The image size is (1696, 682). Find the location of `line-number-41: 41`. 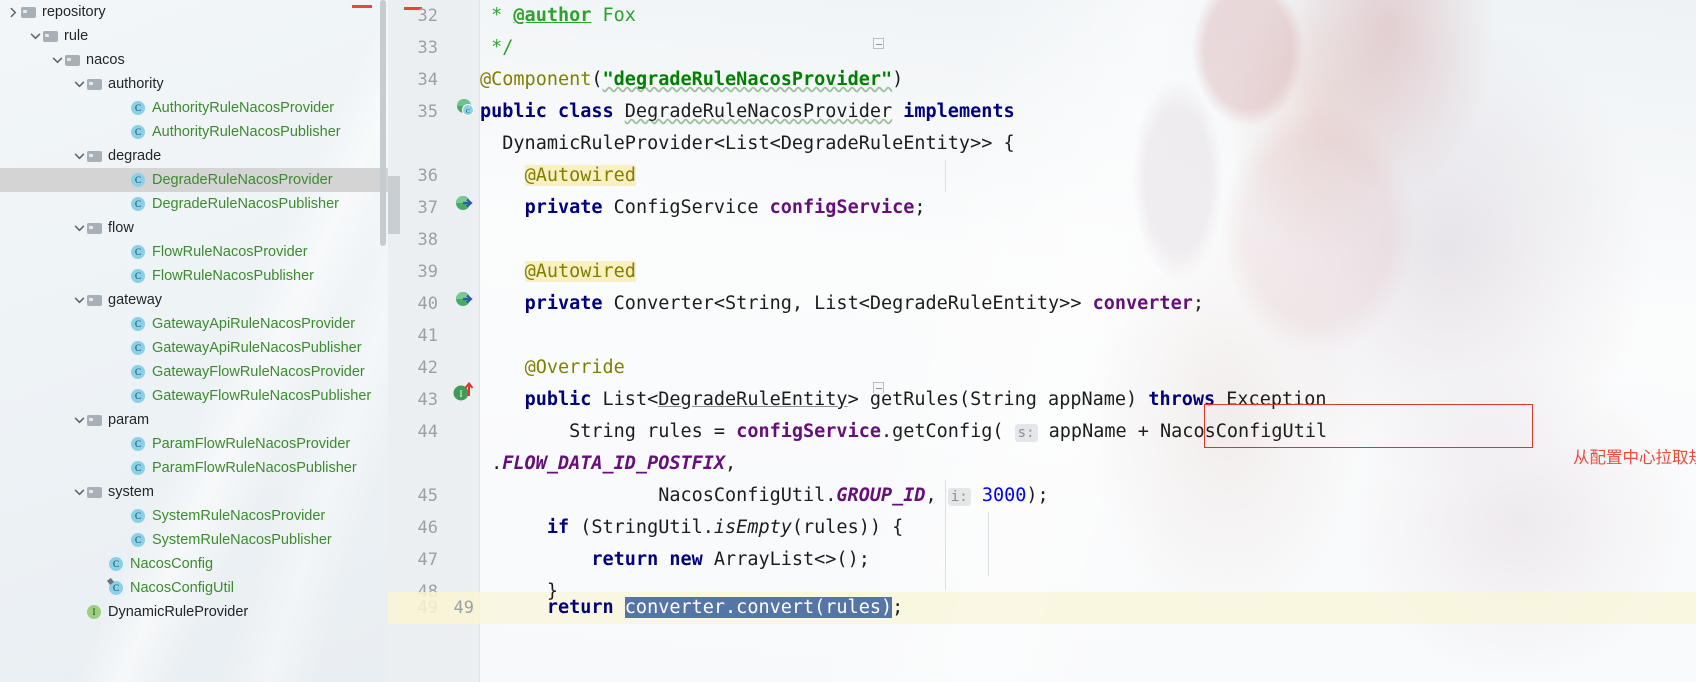

line-number-41: 41 is located at coordinates (434, 336).